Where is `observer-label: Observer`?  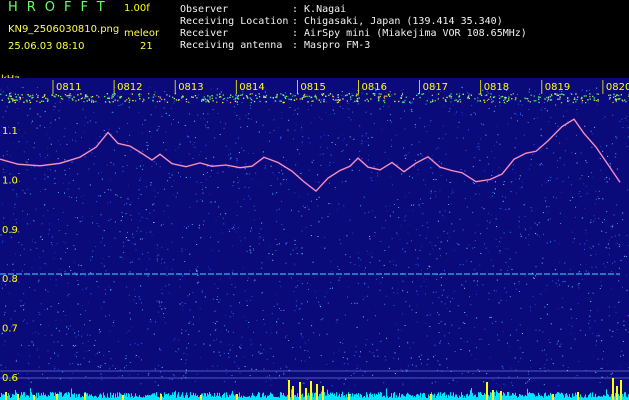
observer-label: Observer is located at coordinates (204, 9).